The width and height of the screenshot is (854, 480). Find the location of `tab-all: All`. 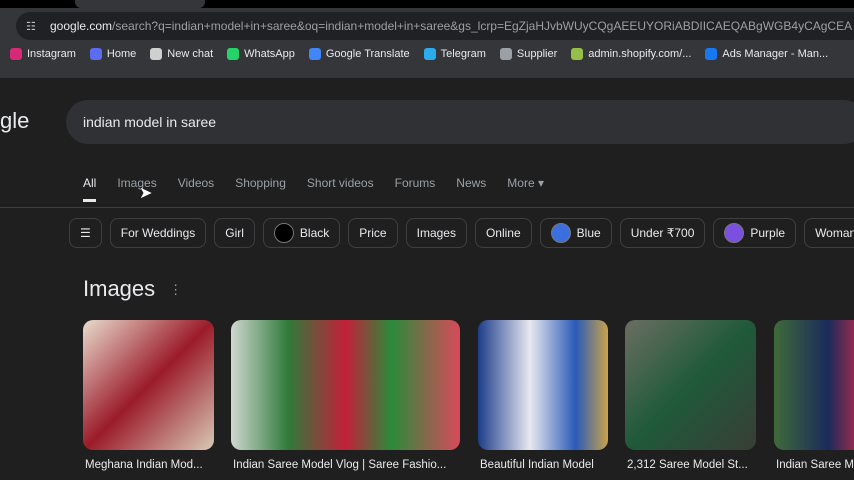

tab-all: All is located at coordinates (90, 189).